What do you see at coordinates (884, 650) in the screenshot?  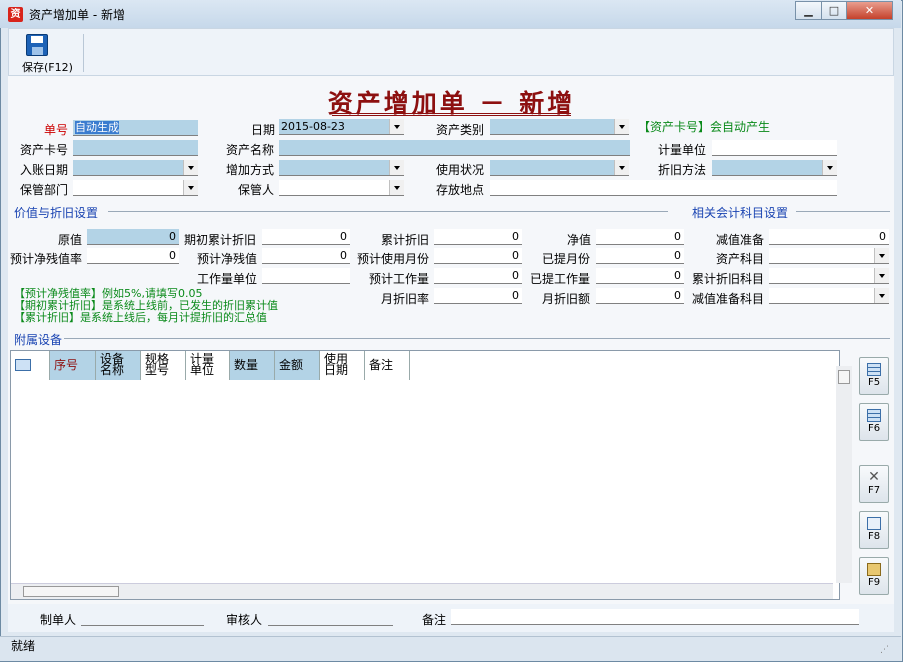 I see `resize-grip-icon: ⋰` at bounding box center [884, 650].